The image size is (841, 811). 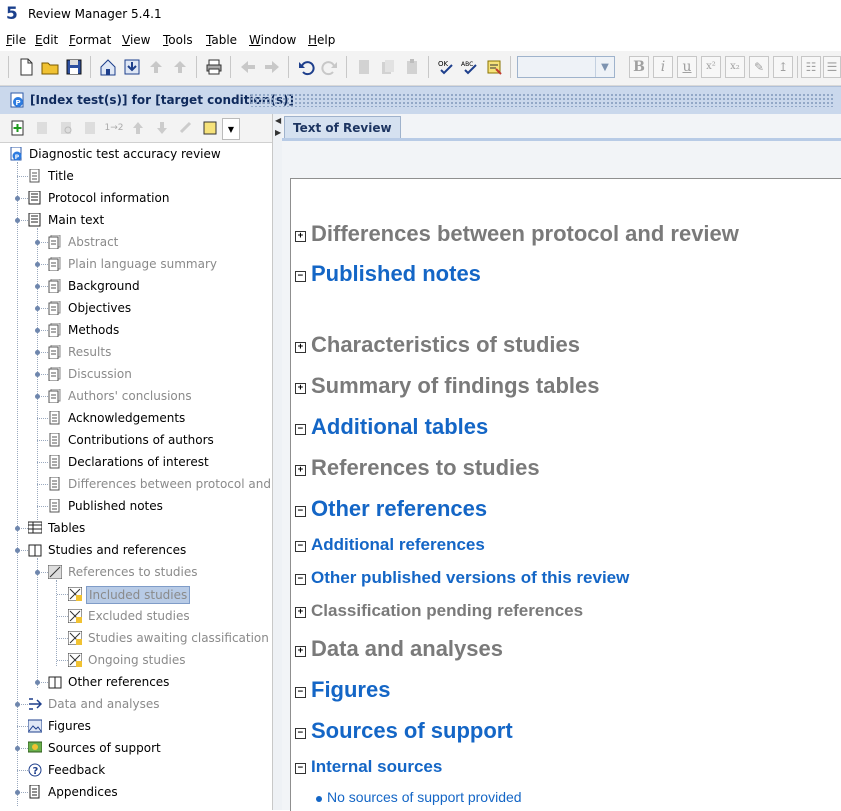 What do you see at coordinates (135, 462) in the screenshot?
I see `tree-item-declarations-of-interest: Declarations of interest` at bounding box center [135, 462].